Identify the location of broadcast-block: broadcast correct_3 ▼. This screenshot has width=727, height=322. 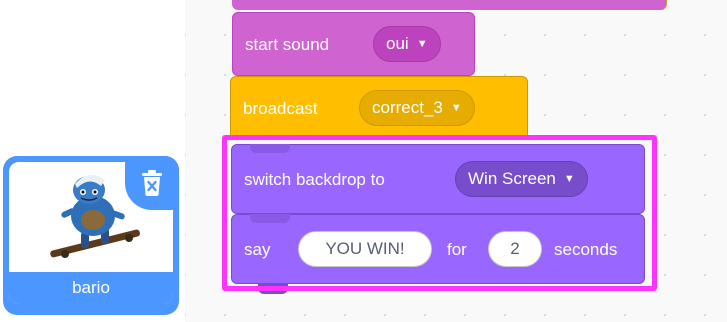
(379, 108).